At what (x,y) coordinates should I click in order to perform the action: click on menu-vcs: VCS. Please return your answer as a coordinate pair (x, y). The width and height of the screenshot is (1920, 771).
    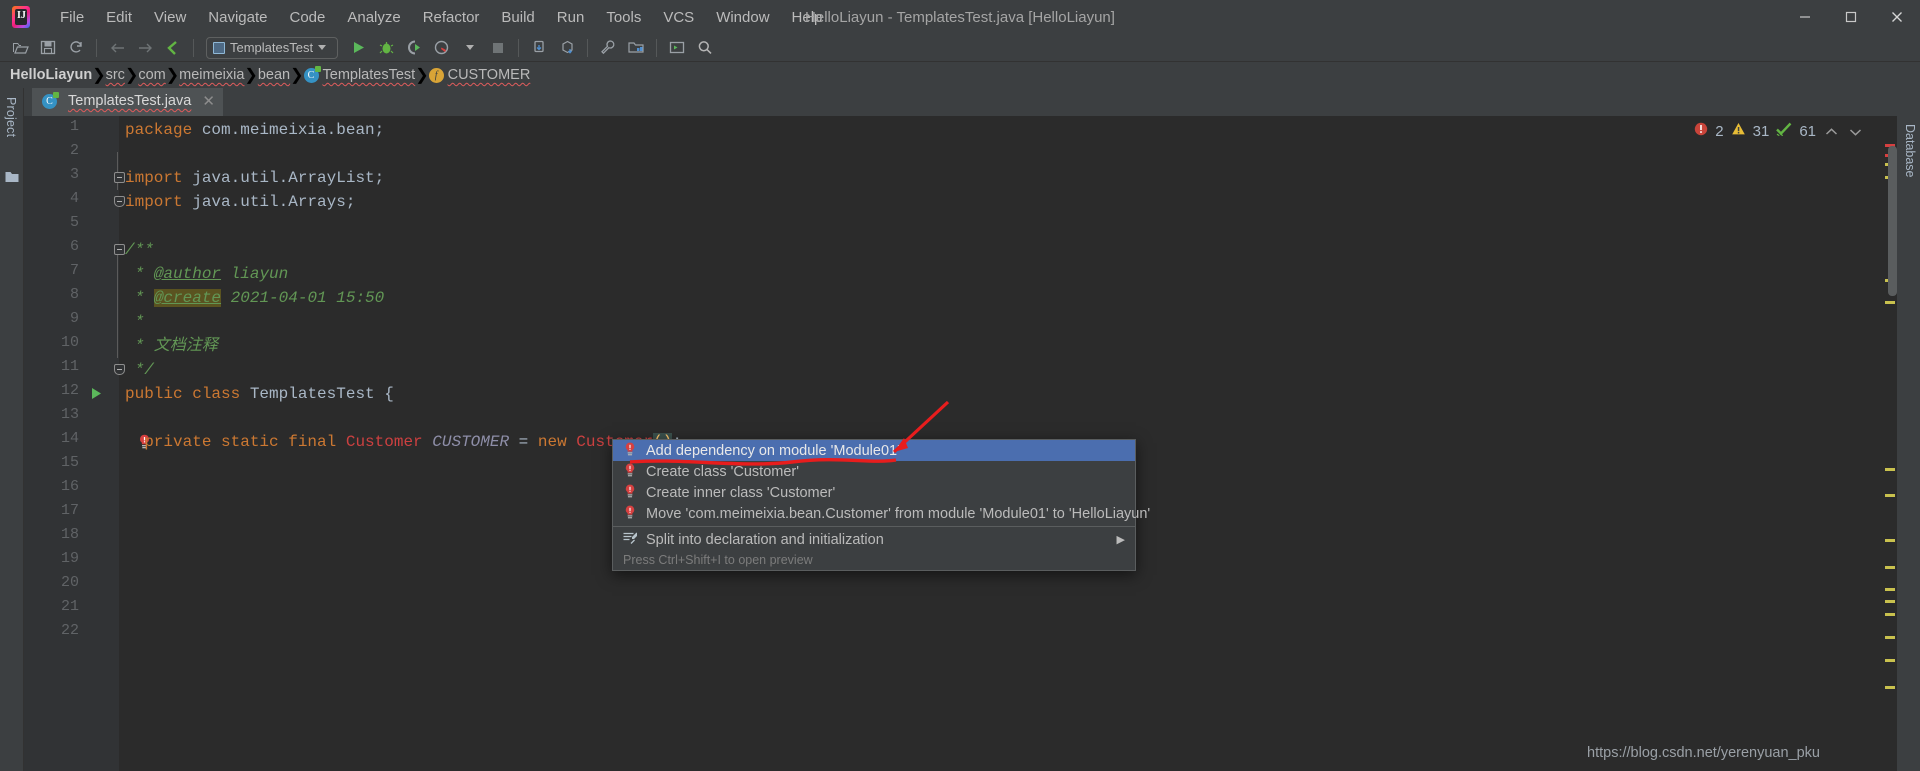
    Looking at the image, I should click on (678, 17).